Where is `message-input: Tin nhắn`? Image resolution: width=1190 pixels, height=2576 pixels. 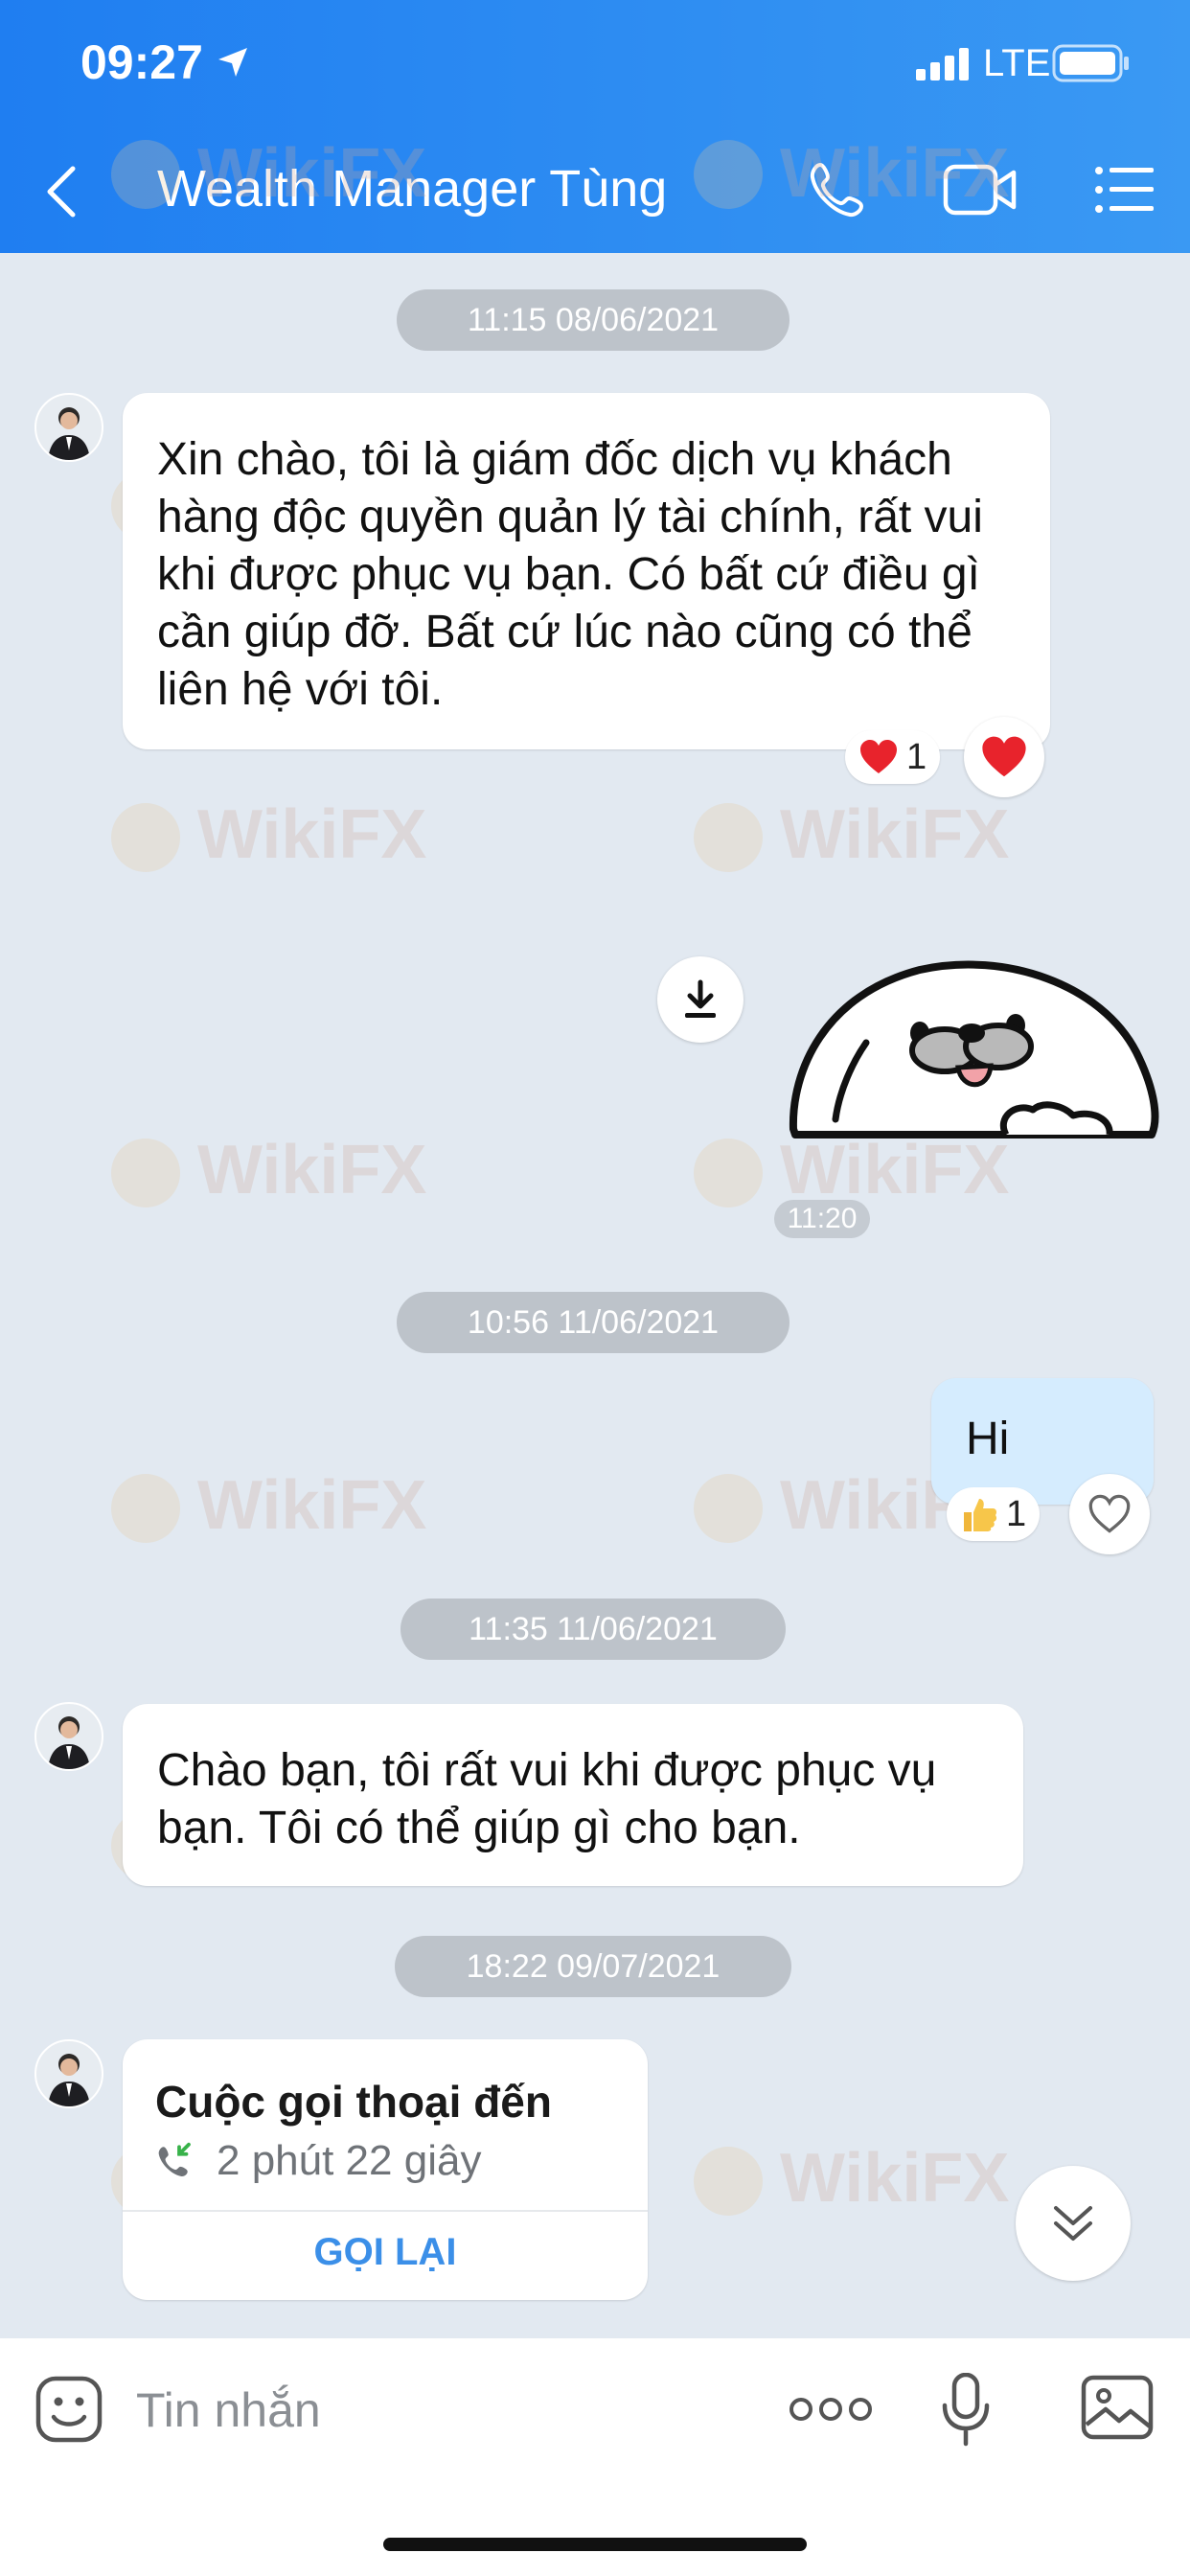 message-input: Tin nhắn is located at coordinates (229, 2410).